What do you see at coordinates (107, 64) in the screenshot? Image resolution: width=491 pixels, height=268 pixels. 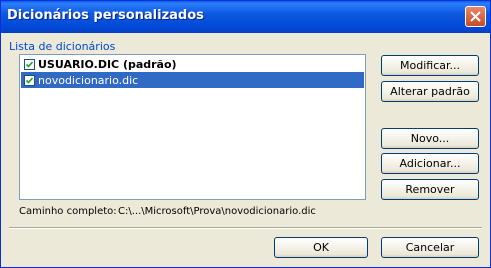 I see `list-item-label: USUARIO.DIC (padrão)` at bounding box center [107, 64].